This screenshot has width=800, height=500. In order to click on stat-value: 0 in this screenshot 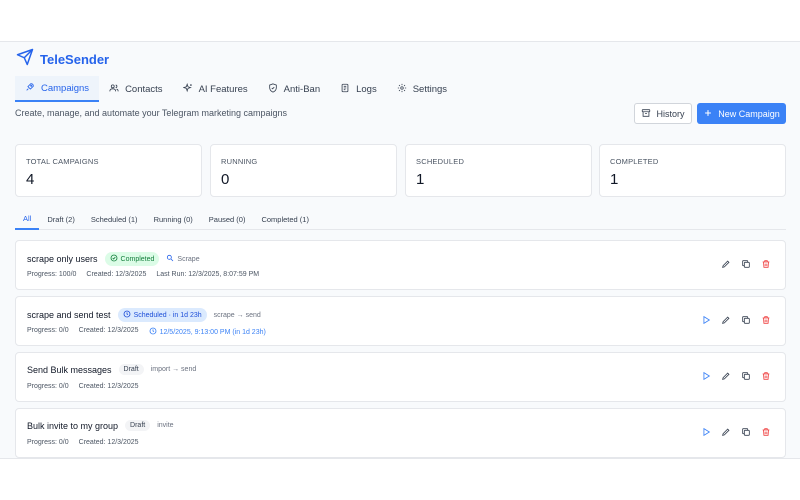, I will do `click(225, 179)`.